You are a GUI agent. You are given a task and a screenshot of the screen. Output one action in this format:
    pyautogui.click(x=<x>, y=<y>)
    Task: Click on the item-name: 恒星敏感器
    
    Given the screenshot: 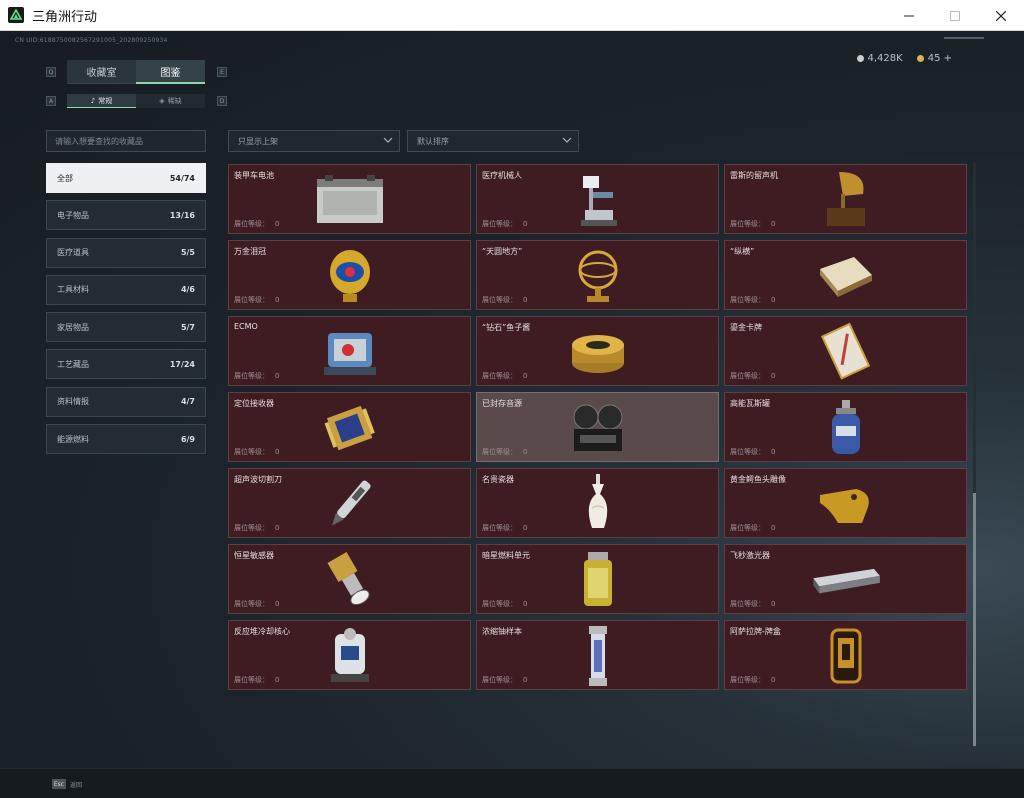 What is the action you would take?
    pyautogui.click(x=254, y=555)
    